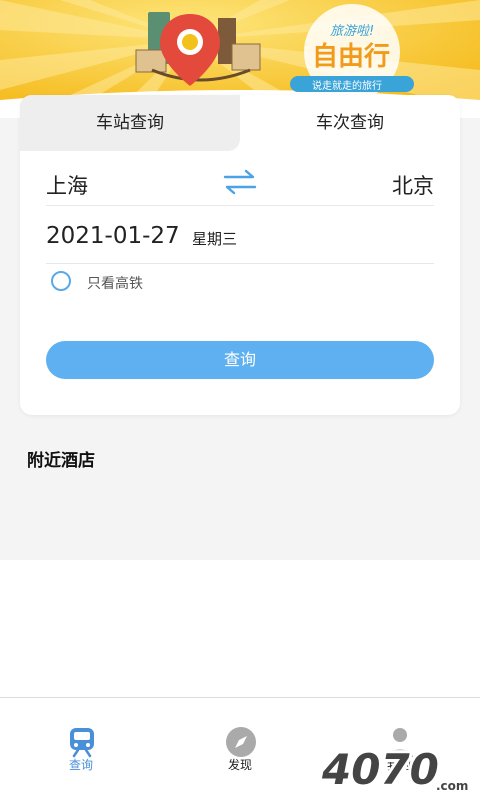 This screenshot has width=480, height=801. Describe the element at coordinates (80, 765) in the screenshot. I see `nav-label-query: 查询` at that location.